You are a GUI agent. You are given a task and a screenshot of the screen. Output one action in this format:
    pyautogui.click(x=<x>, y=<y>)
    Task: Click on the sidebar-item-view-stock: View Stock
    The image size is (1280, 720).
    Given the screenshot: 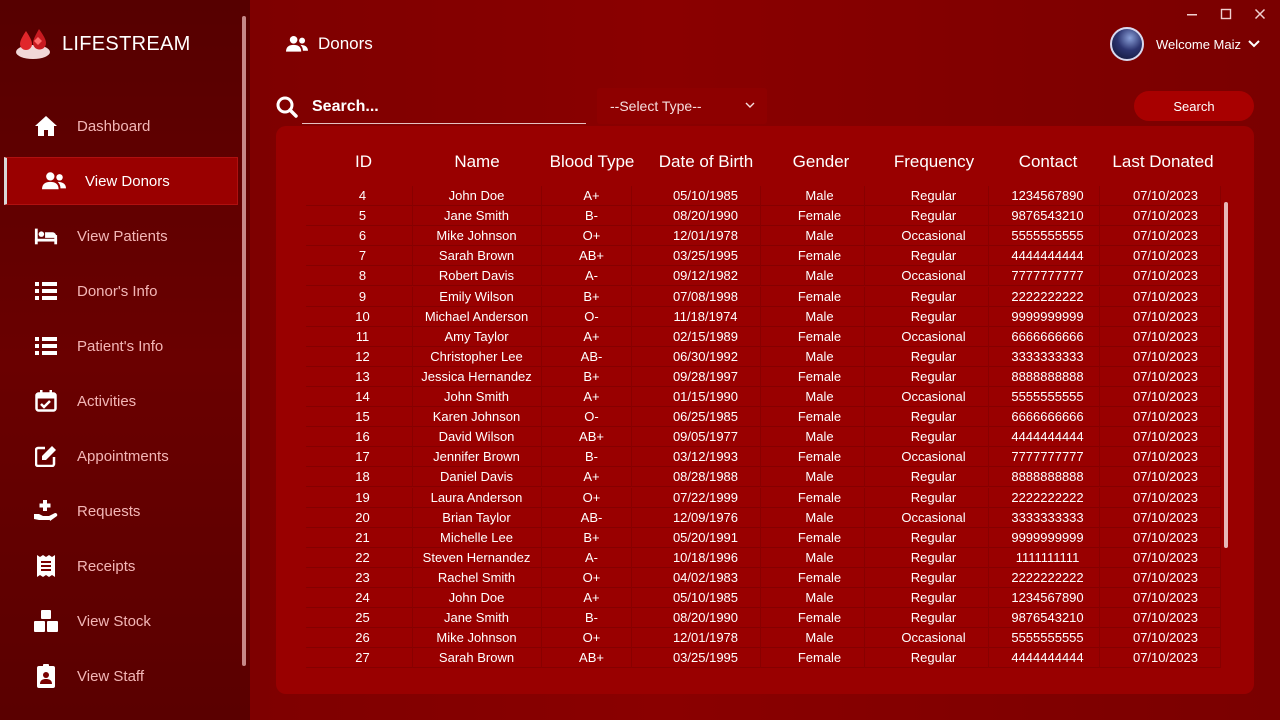 What is the action you would take?
    pyautogui.click(x=121, y=621)
    